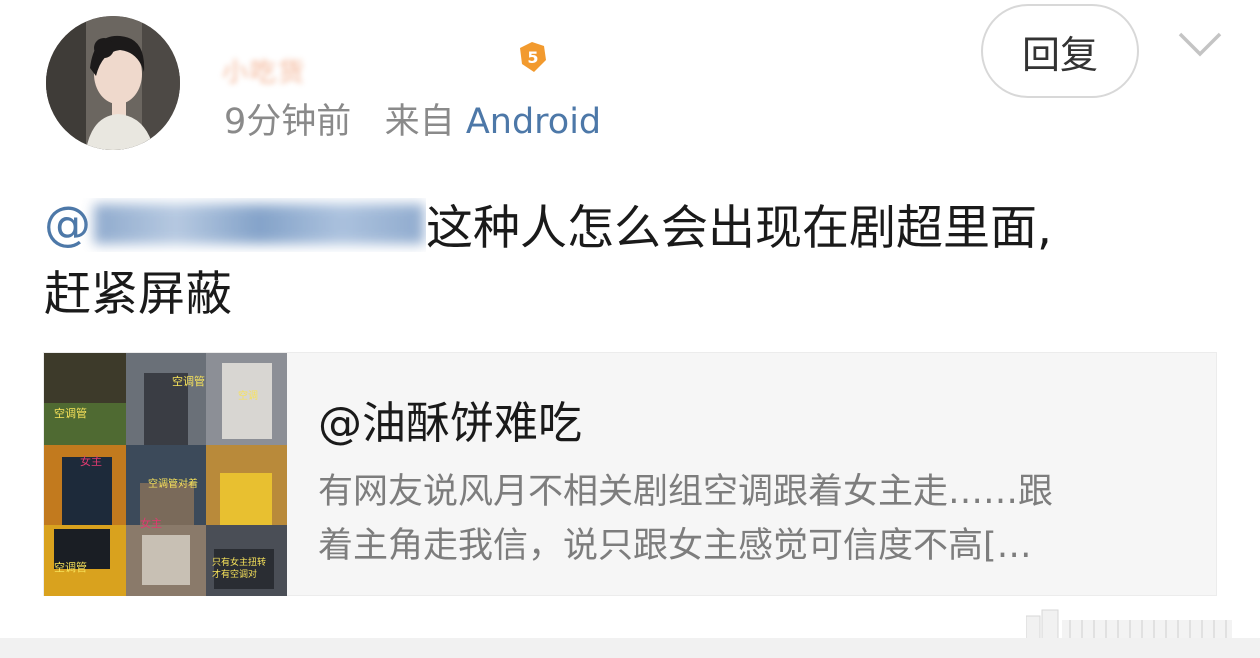 The height and width of the screenshot is (658, 1260). I want to click on post-time: 9分钟前, so click(288, 122).